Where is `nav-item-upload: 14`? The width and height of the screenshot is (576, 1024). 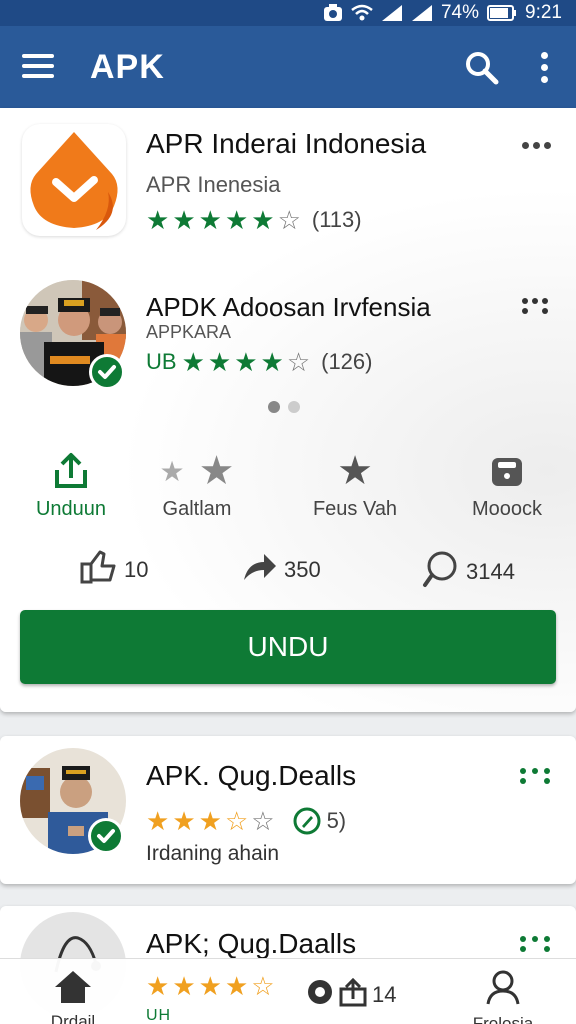 nav-item-upload: 14 is located at coordinates (351, 995).